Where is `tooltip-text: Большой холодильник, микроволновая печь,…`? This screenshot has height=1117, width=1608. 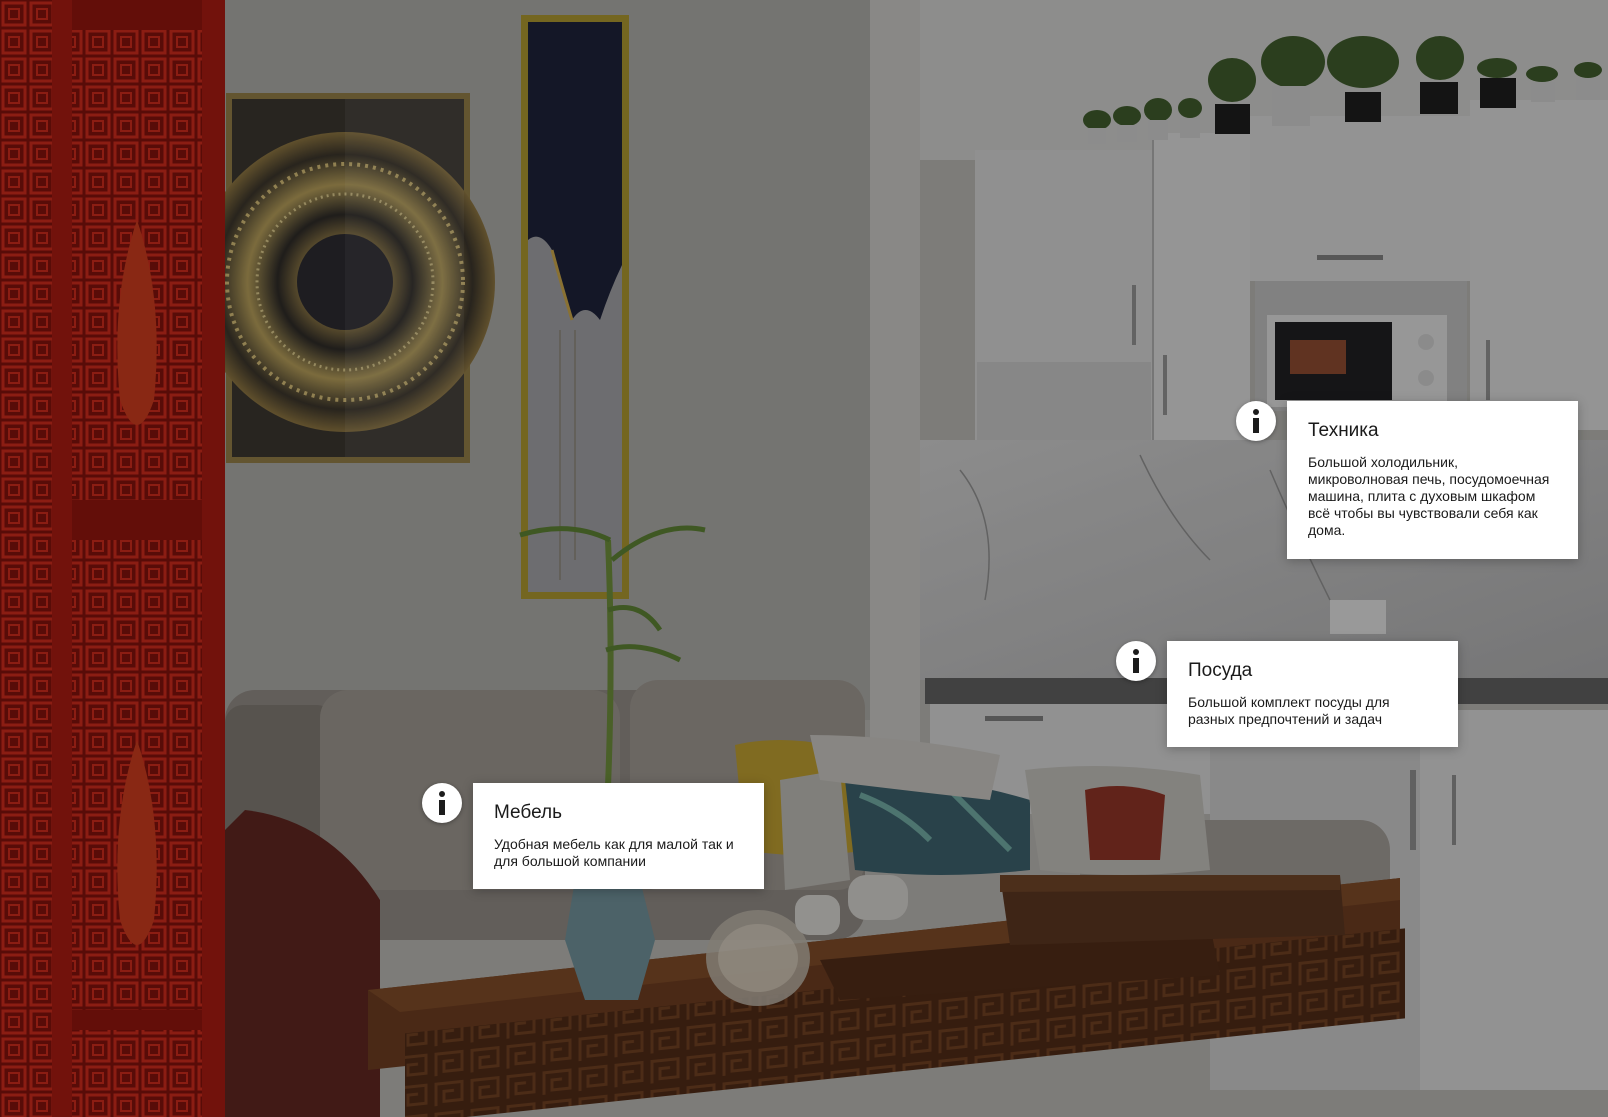 tooltip-text: Большой холодильник, микроволновая печь,… is located at coordinates (1429, 496).